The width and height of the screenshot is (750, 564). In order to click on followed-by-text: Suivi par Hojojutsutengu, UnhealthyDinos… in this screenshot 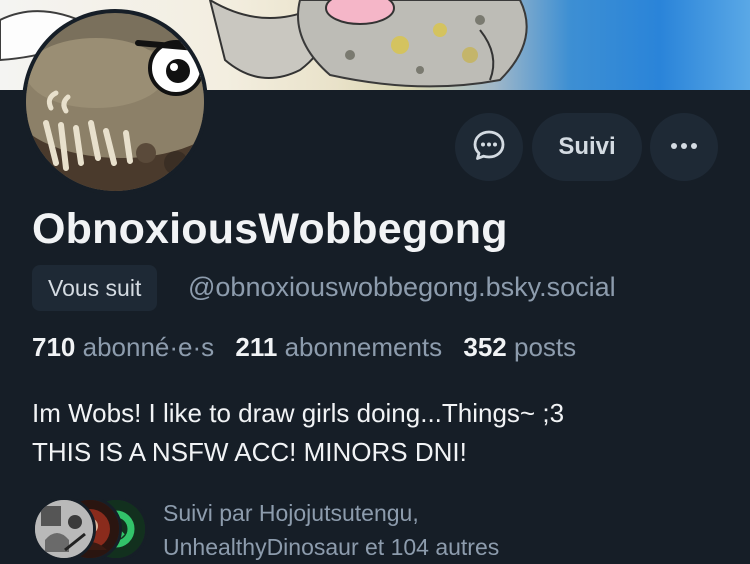, I will do `click(331, 530)`.